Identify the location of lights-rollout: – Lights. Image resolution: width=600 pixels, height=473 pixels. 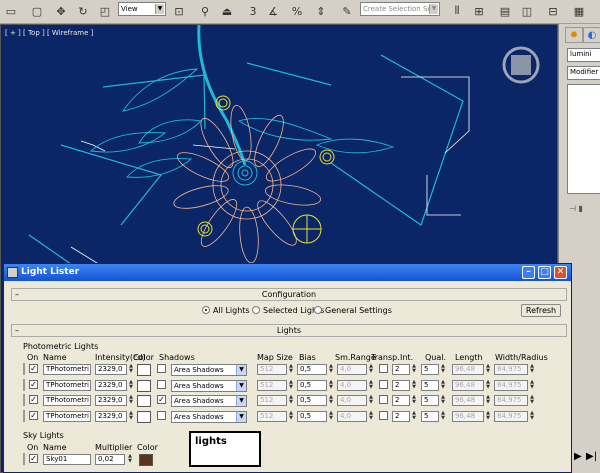
(289, 330).